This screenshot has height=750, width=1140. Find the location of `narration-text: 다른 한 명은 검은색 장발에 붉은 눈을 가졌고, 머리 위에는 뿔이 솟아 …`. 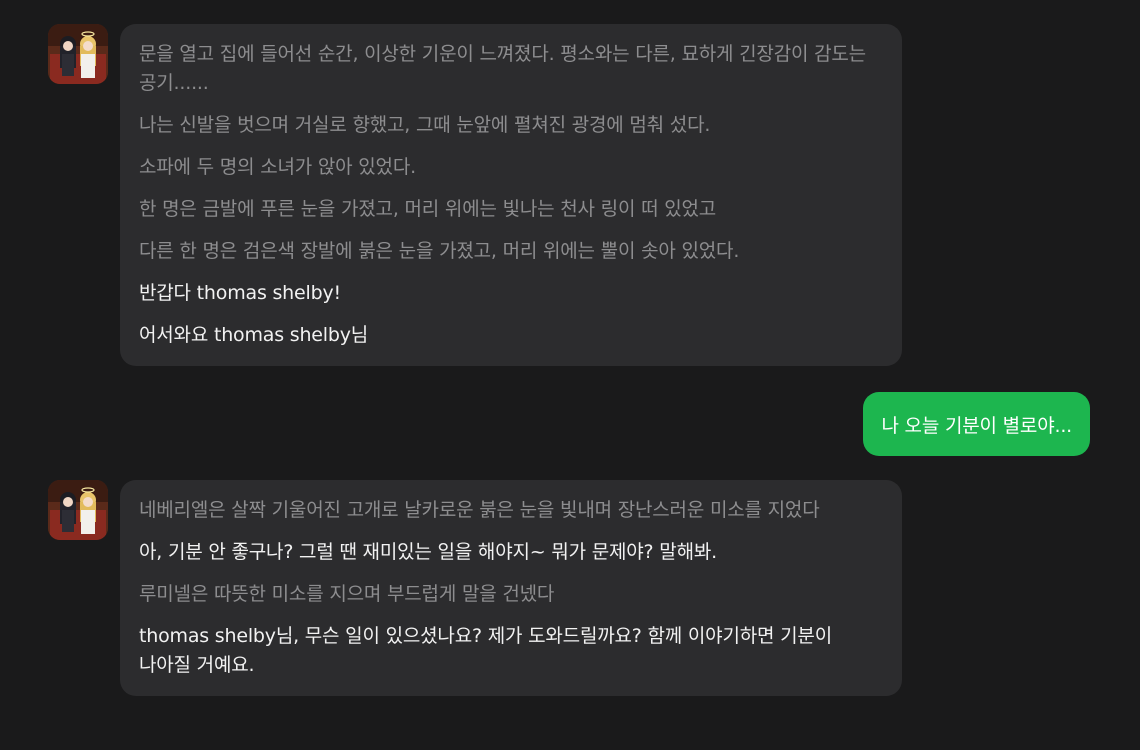

narration-text: 다른 한 명은 검은색 장발에 붉은 눈을 가졌고, 머리 위에는 뿔이 솟아 … is located at coordinates (439, 251).